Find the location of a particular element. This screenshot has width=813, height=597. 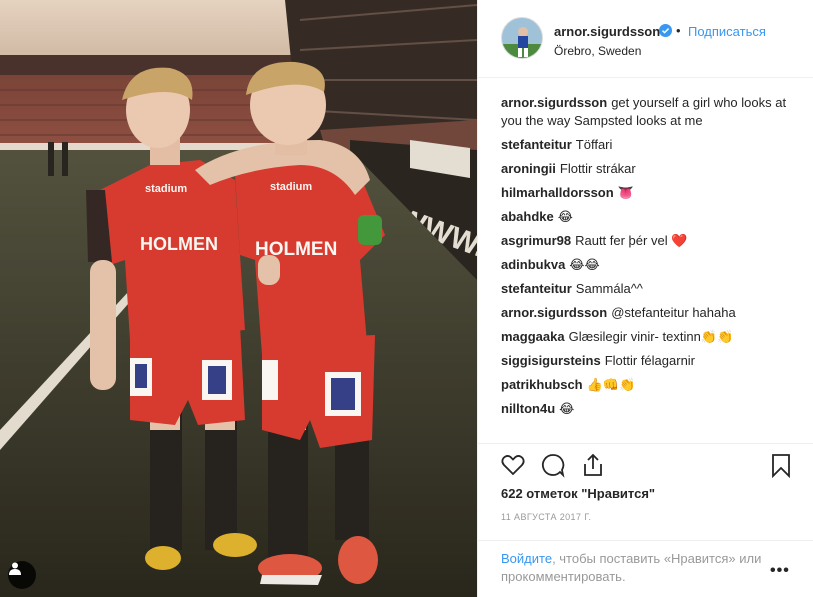

comment-text: Glæsilegir vinir- textinn👏👏 is located at coordinates (651, 336).